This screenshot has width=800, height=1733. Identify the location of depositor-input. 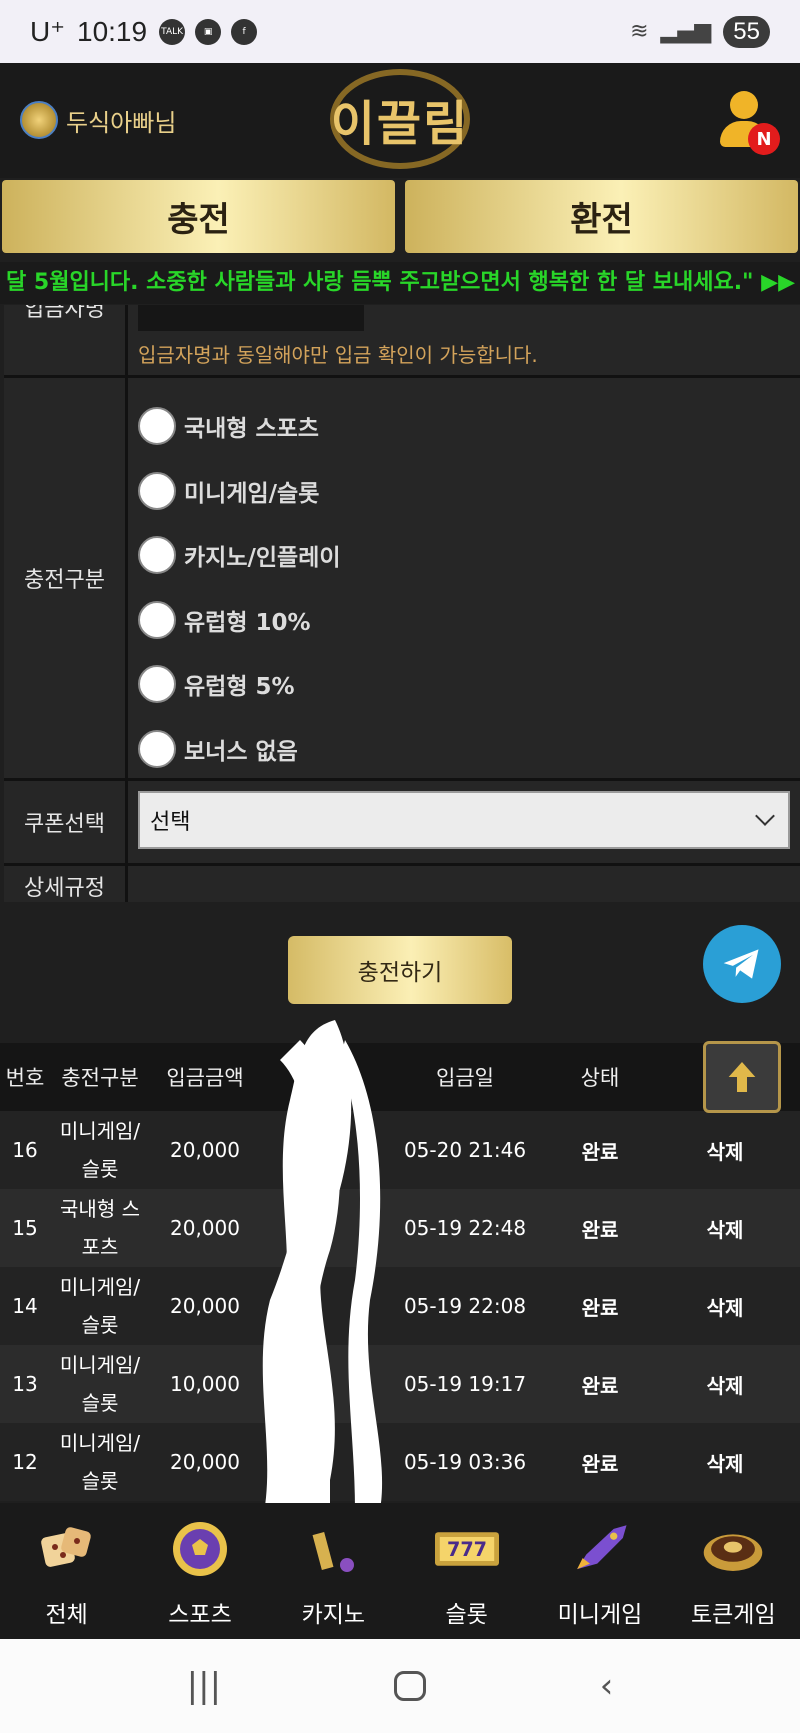
(251, 318).